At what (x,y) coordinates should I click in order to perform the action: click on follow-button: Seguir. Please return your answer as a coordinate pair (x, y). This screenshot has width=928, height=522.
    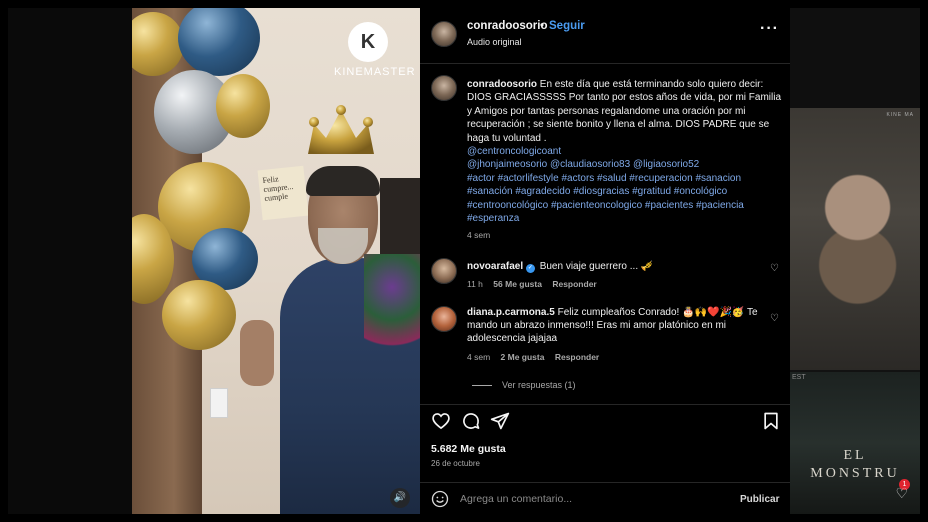
    Looking at the image, I should click on (567, 26).